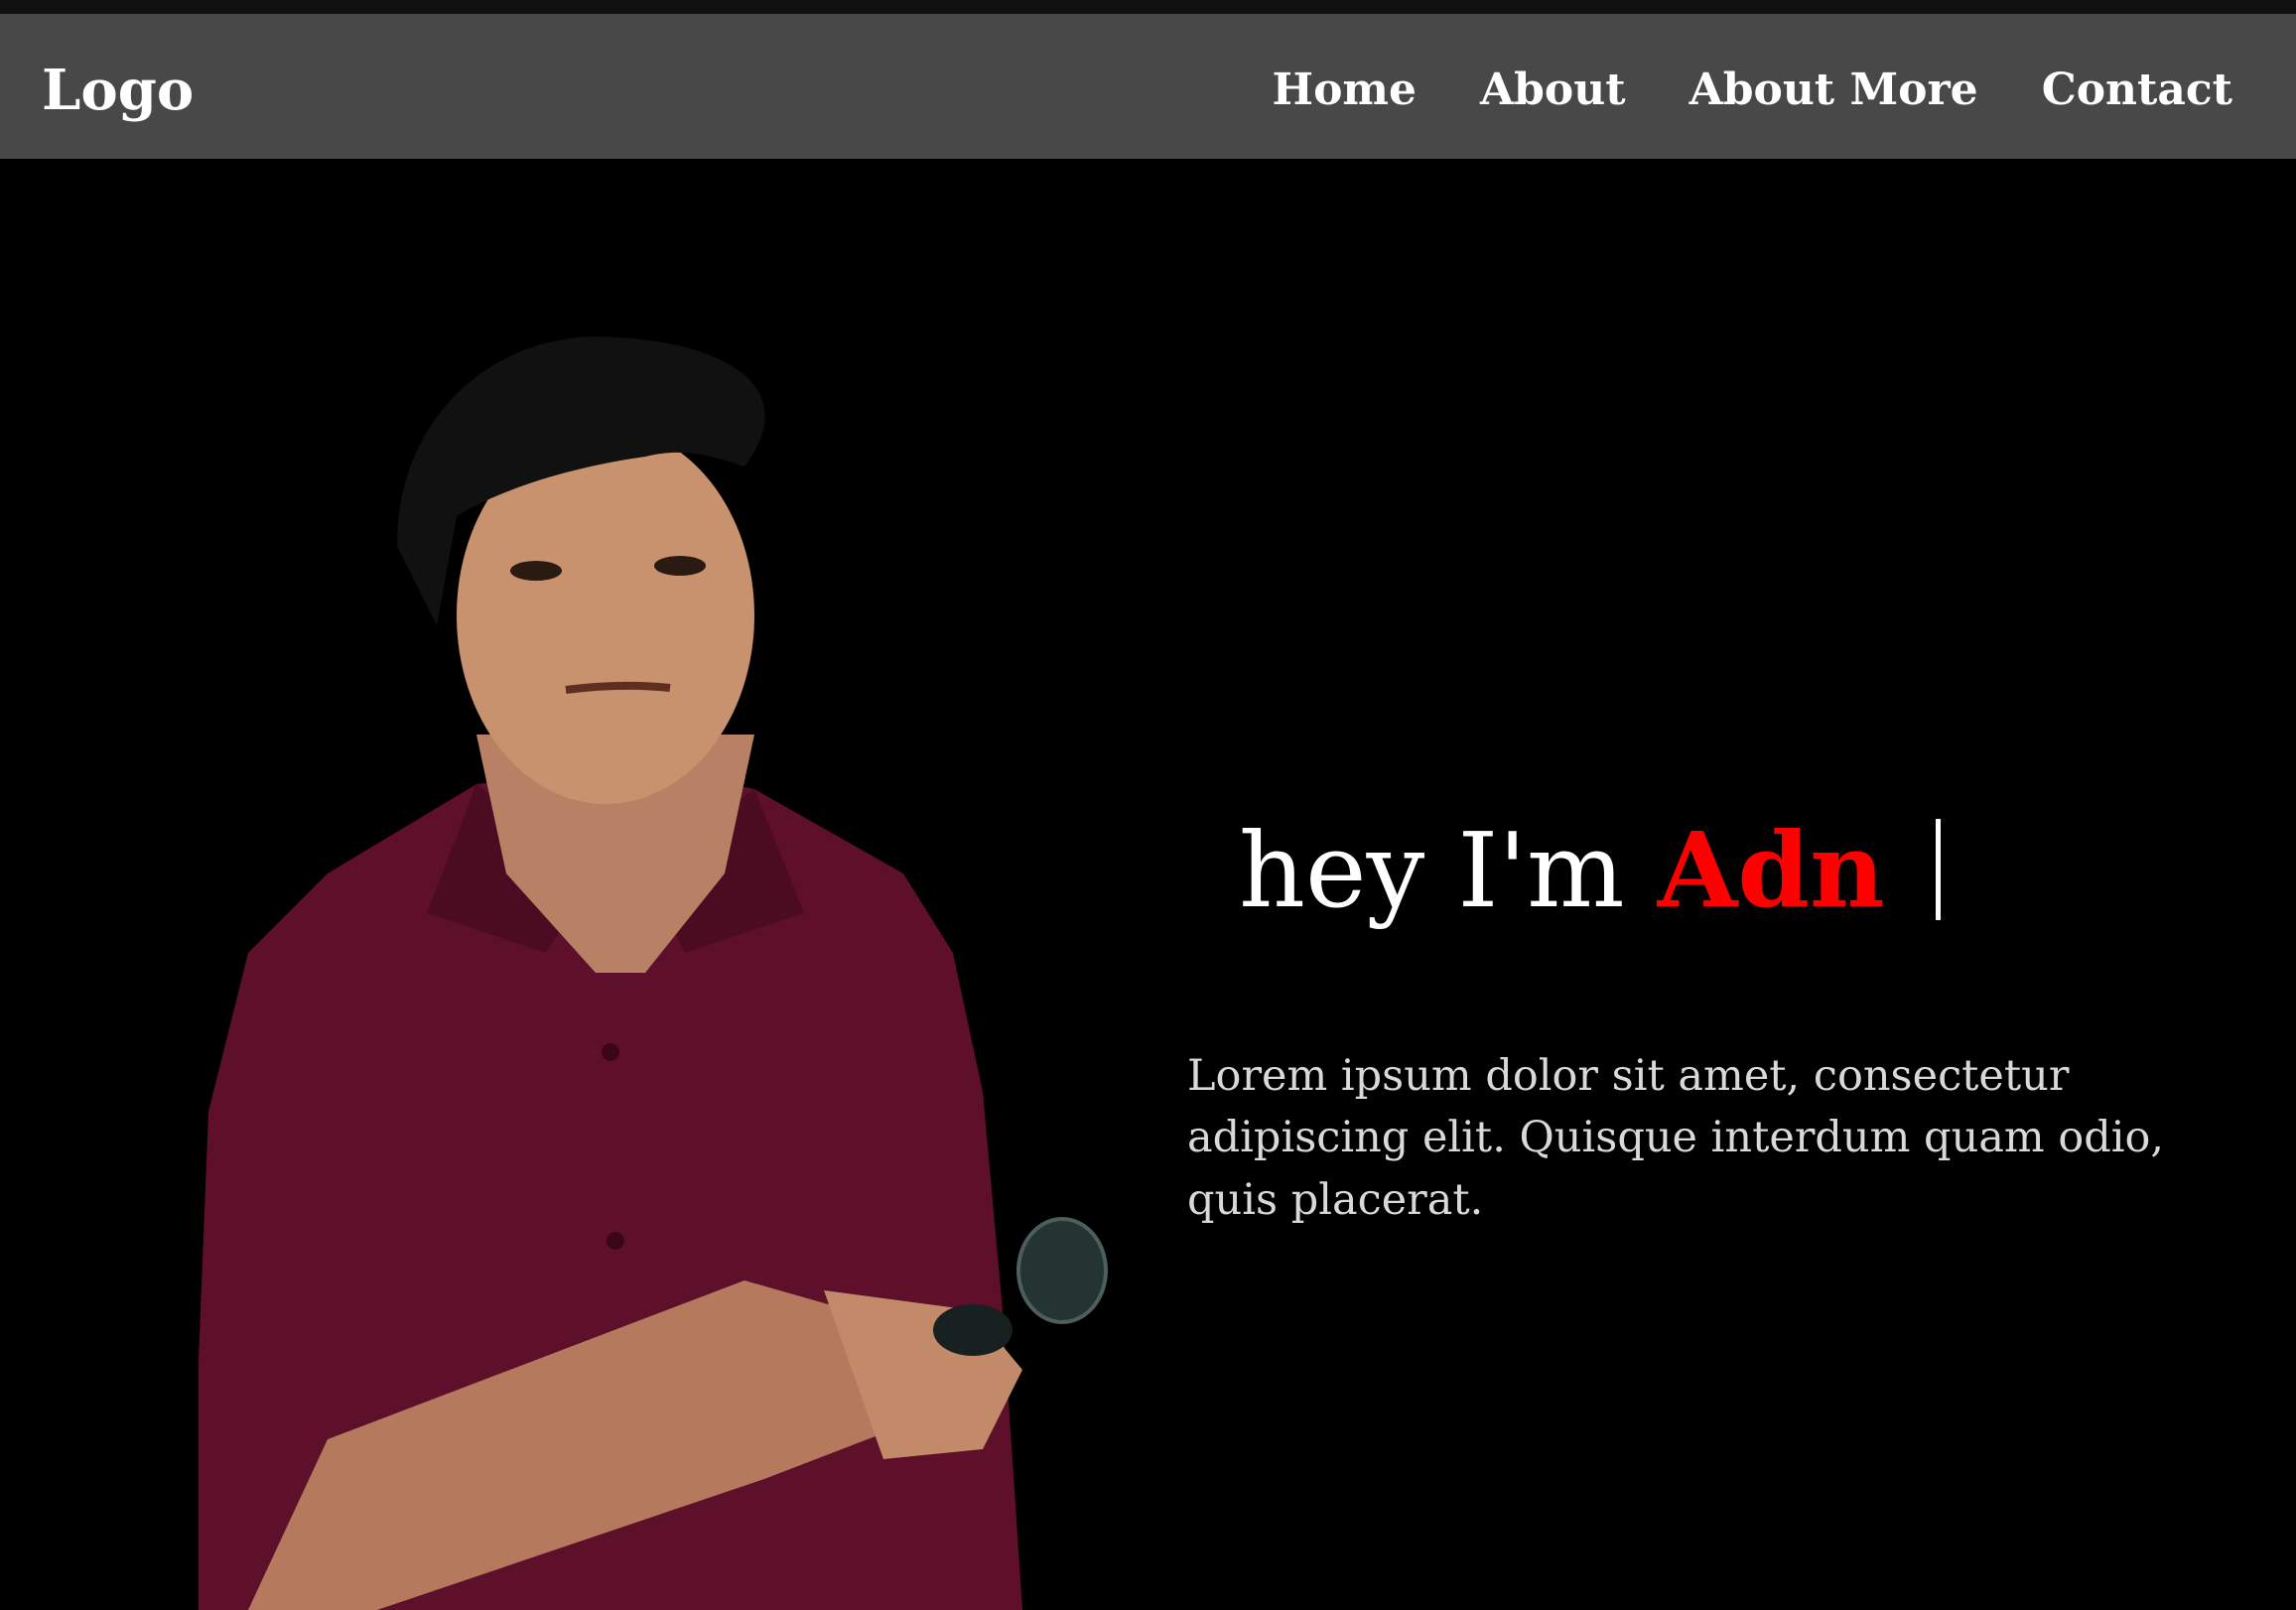 The width and height of the screenshot is (2296, 1610). What do you see at coordinates (536, 571) in the screenshot?
I see `left-eye` at bounding box center [536, 571].